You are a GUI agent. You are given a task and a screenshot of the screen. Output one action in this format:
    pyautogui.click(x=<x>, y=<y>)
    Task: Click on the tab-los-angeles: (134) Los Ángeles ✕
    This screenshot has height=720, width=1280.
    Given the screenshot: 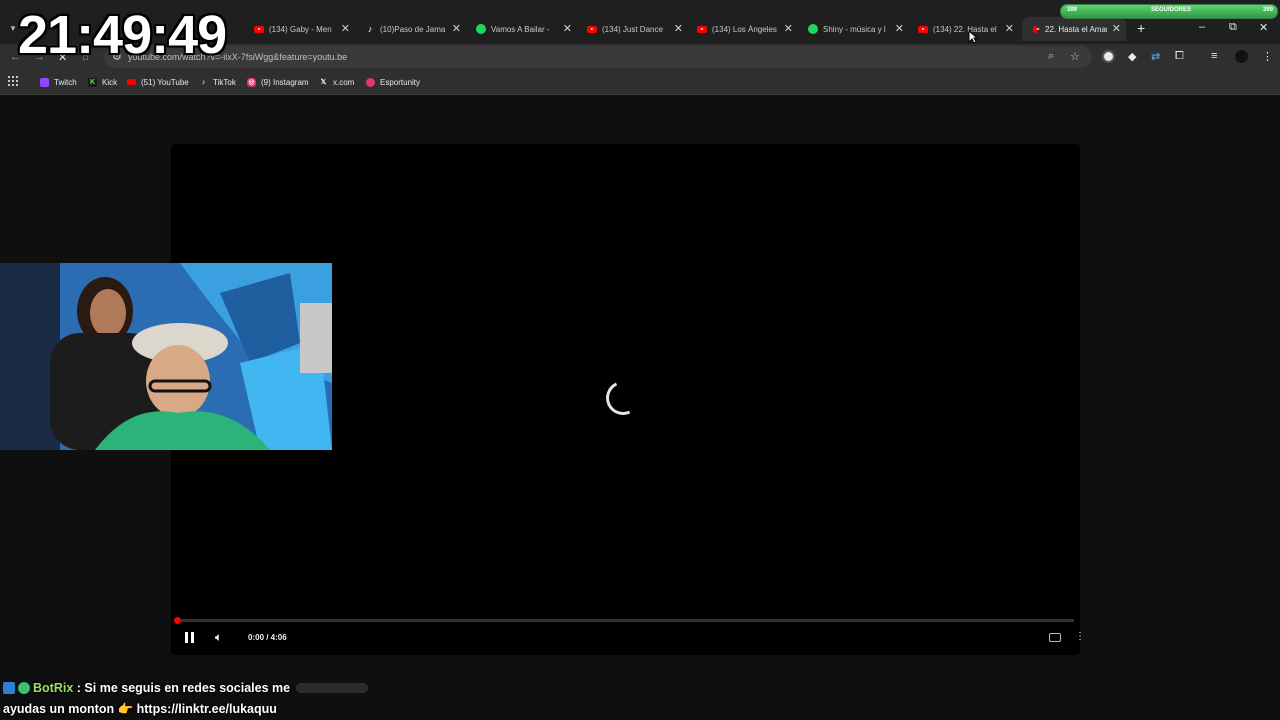 What is the action you would take?
    pyautogui.click(x=745, y=29)
    